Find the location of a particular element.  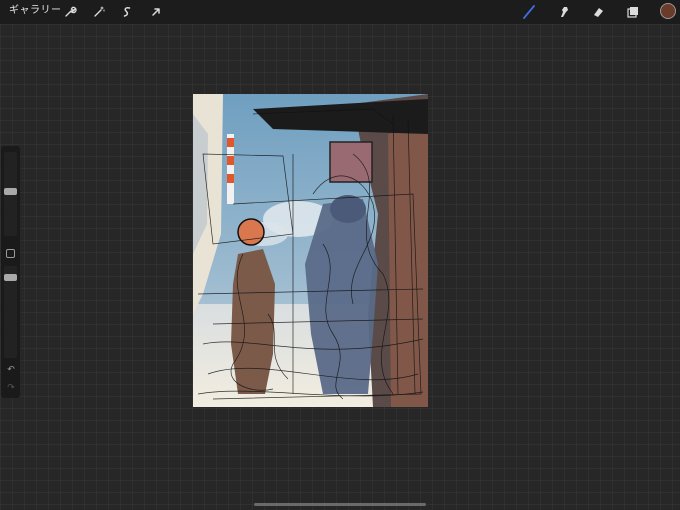

eraser-icon is located at coordinates (598, 12).